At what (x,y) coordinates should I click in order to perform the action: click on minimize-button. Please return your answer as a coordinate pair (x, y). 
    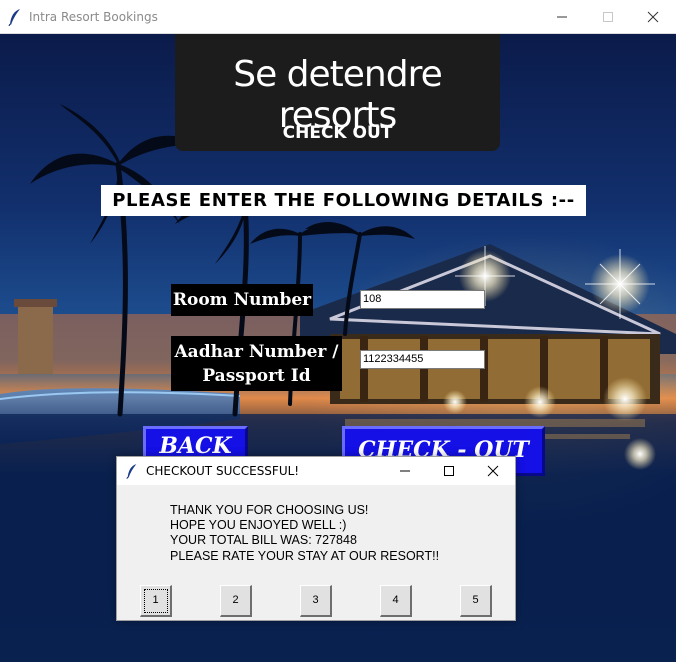
    Looking at the image, I should click on (562, 17).